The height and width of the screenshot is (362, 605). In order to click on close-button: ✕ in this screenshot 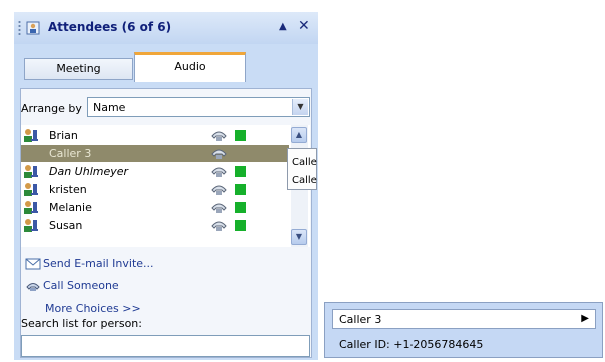, I will do `click(304, 26)`.